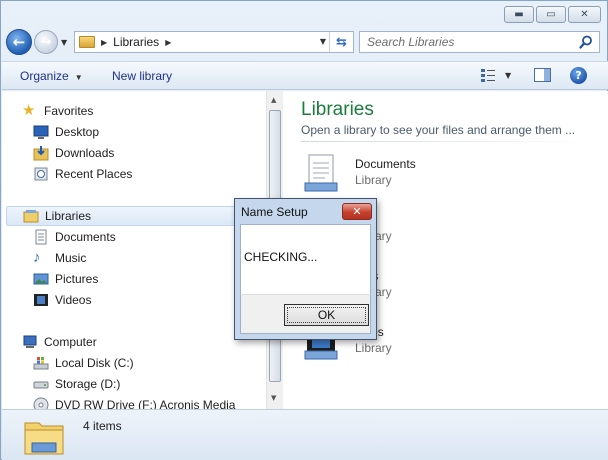  What do you see at coordinates (85, 153) in the screenshot?
I see `nav-downloads-label: Downloads` at bounding box center [85, 153].